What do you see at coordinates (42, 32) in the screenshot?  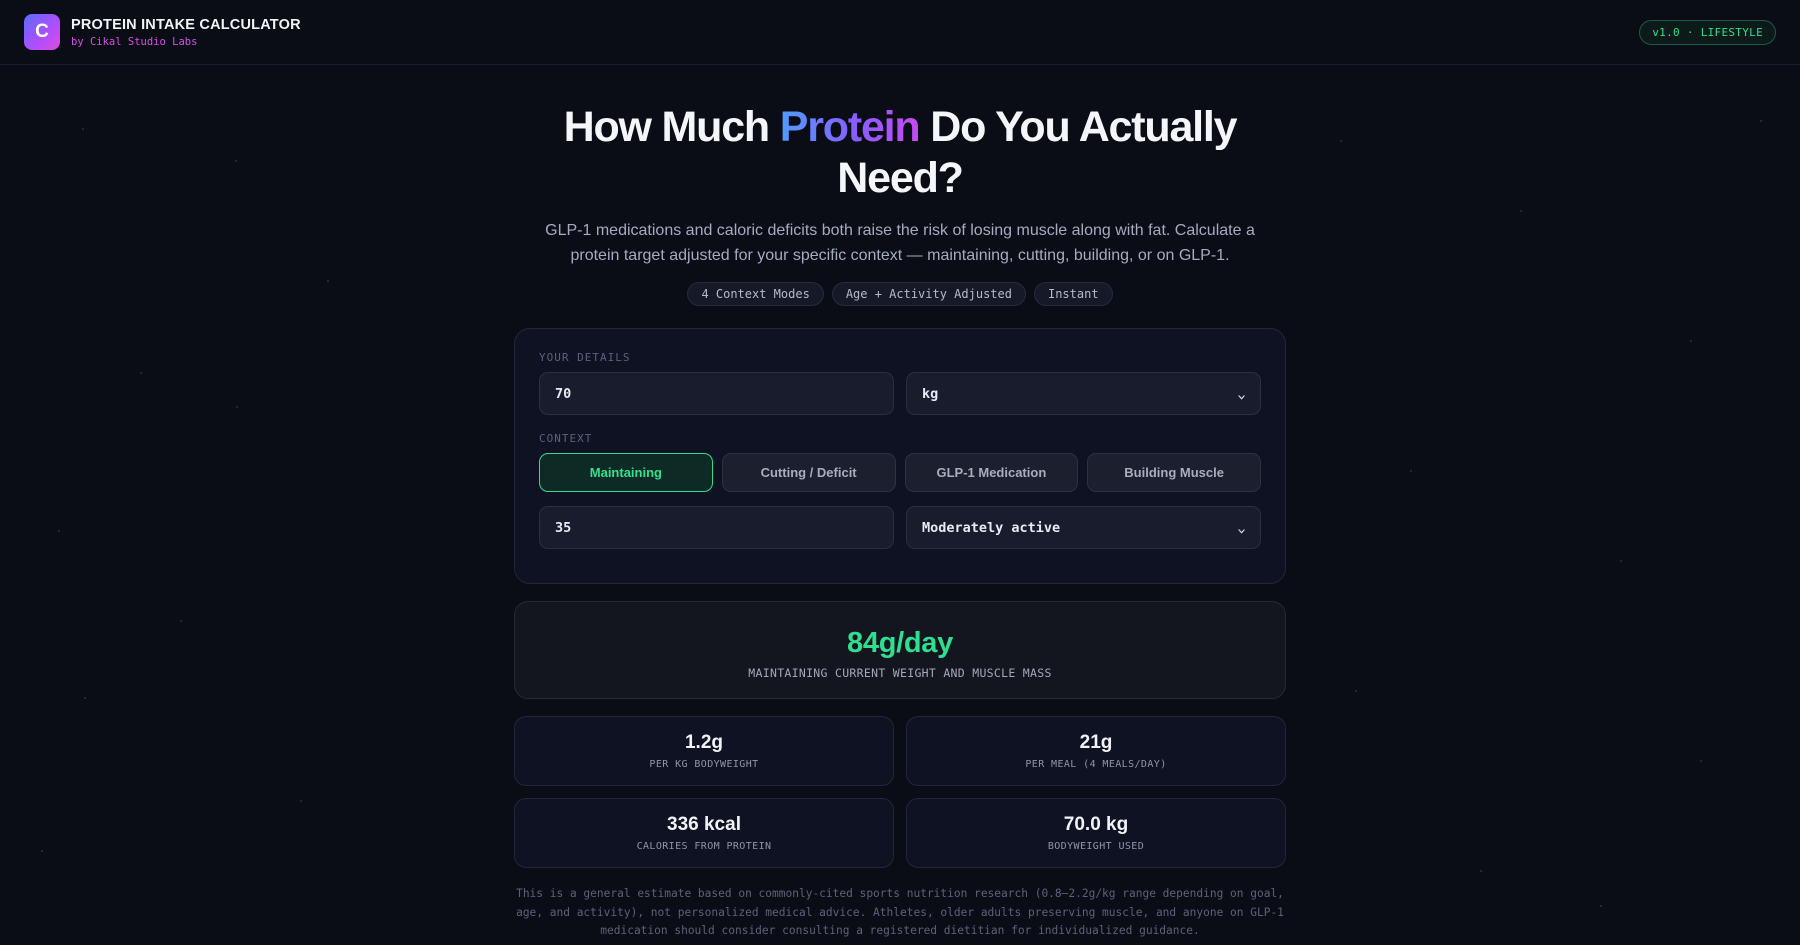 I see `app-logo: C` at bounding box center [42, 32].